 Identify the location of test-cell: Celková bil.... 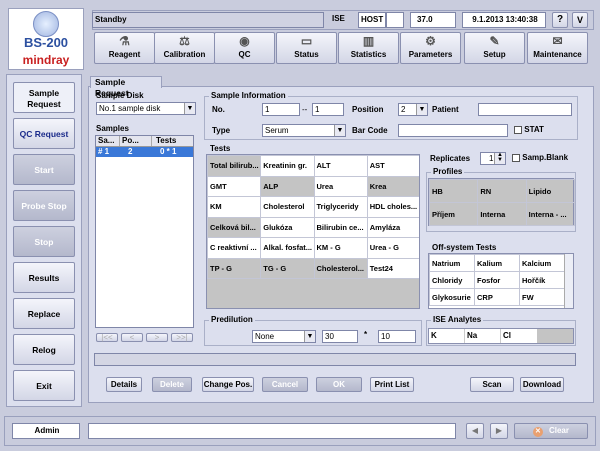
(234, 227).